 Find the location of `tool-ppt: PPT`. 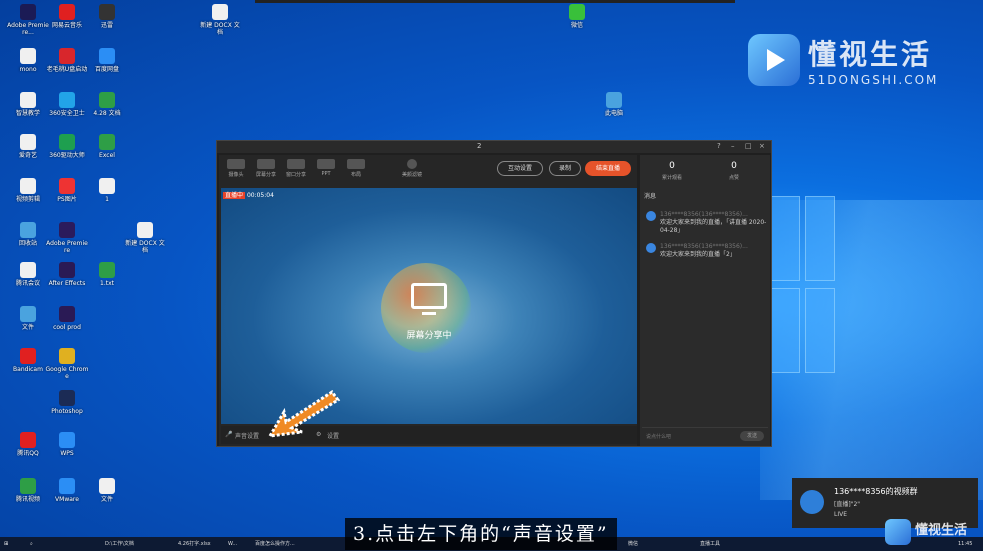

tool-ppt: PPT is located at coordinates (326, 168).